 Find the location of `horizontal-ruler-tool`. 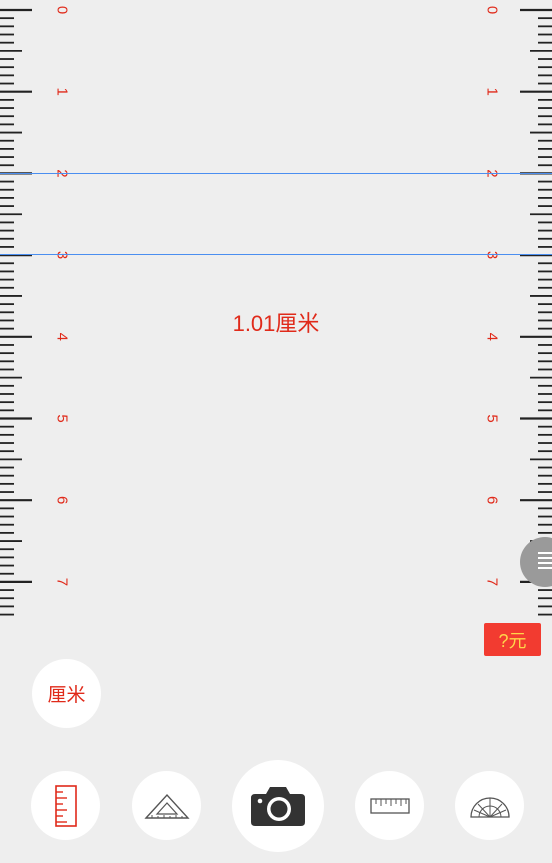

horizontal-ruler-tool is located at coordinates (389, 805).